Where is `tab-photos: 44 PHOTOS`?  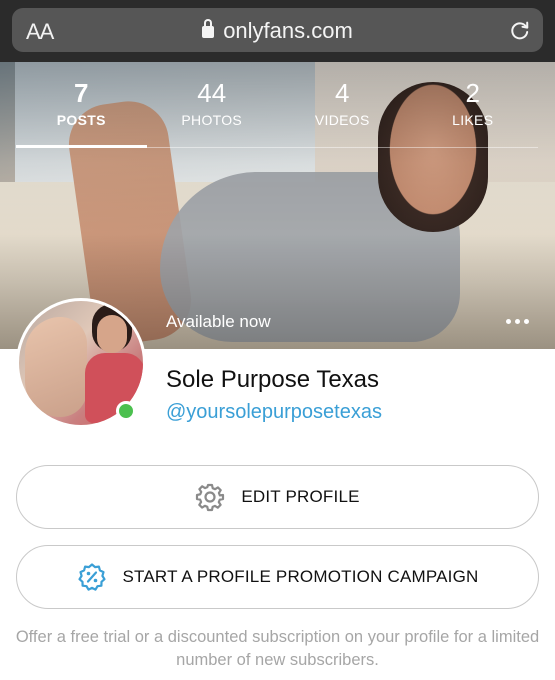 tab-photos: 44 PHOTOS is located at coordinates (212, 105).